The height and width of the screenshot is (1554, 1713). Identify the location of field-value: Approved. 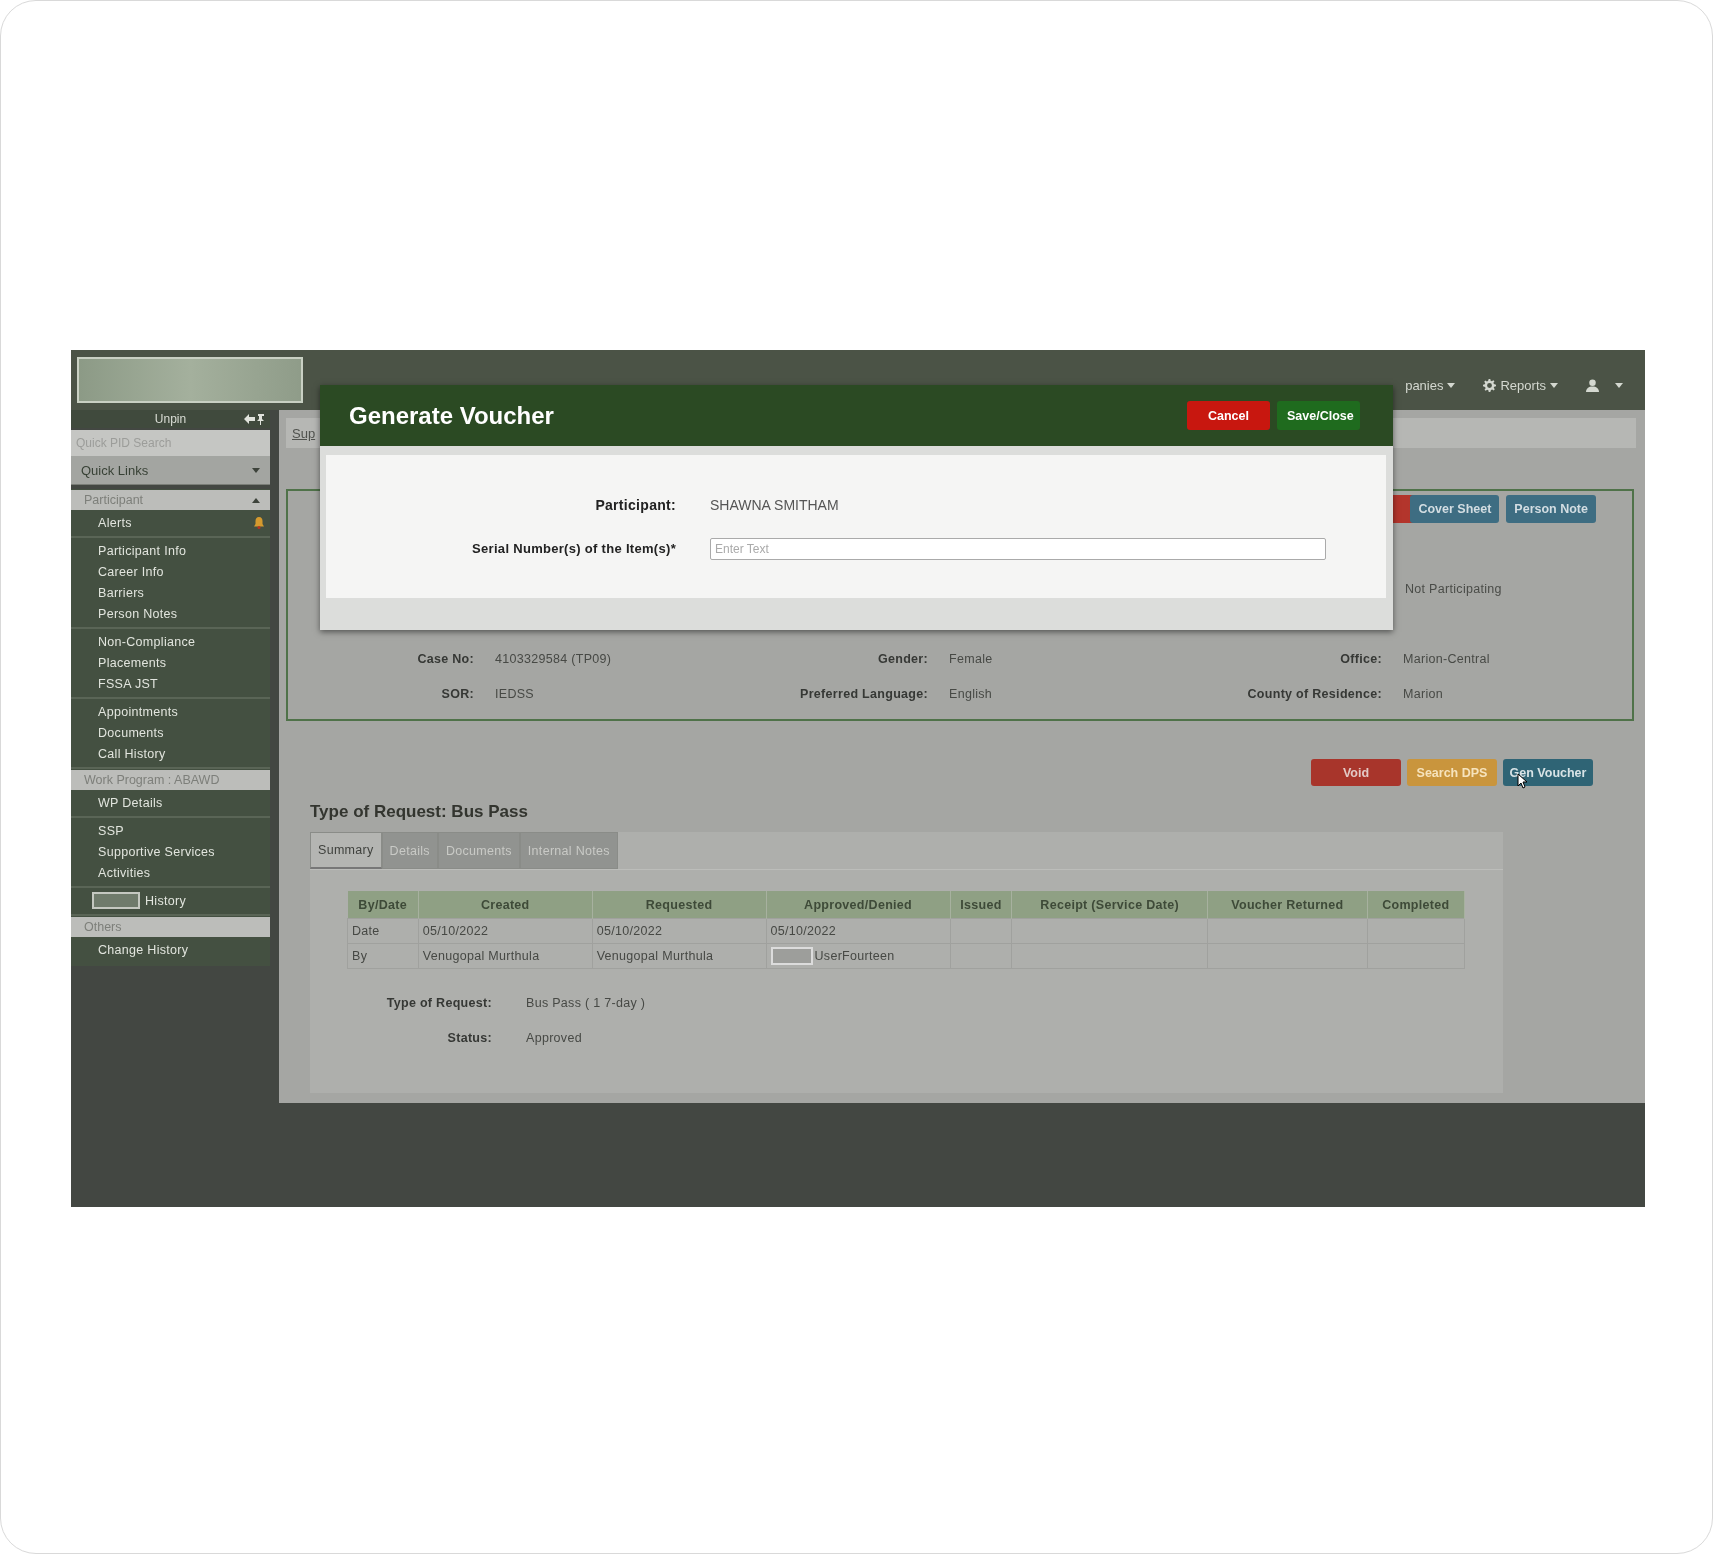
(554, 1038).